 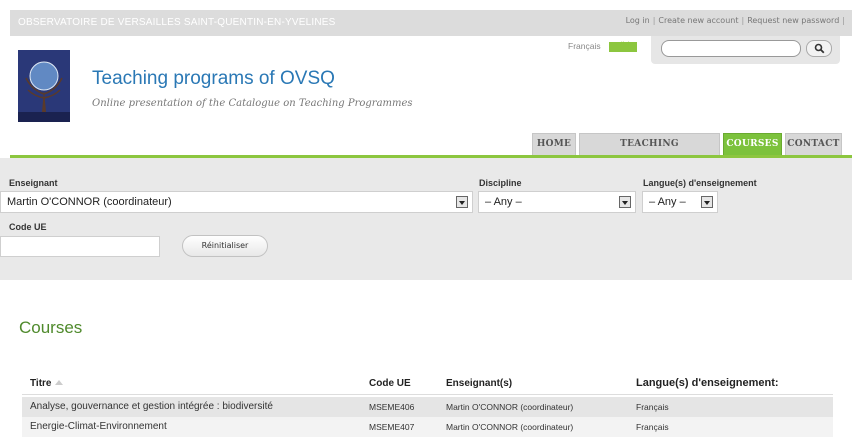 I want to click on search-box, so click(x=745, y=50).